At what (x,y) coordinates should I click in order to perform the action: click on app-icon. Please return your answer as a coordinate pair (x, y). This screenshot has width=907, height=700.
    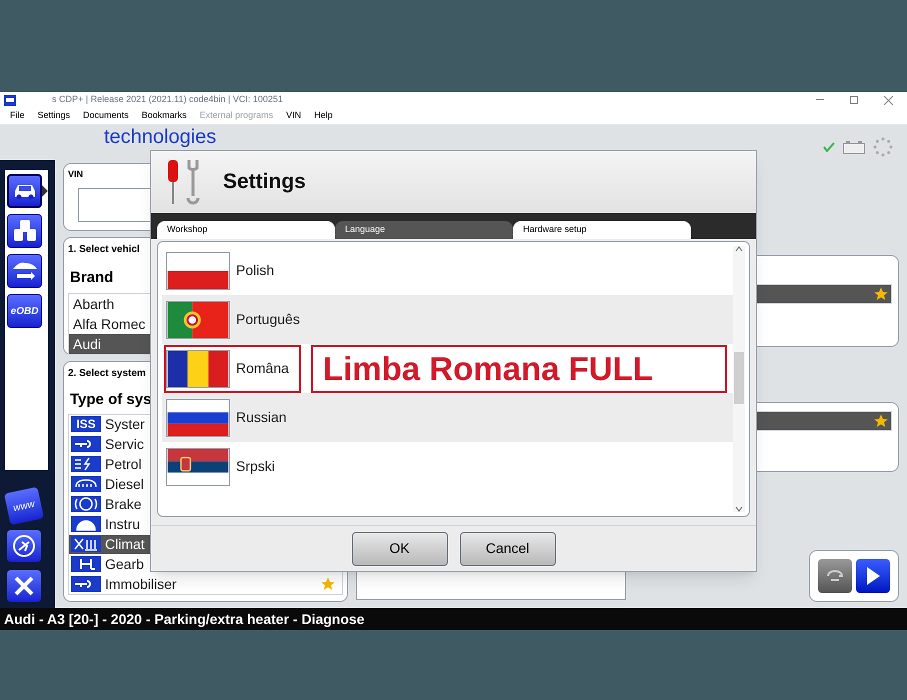
    Looking at the image, I should click on (10, 100).